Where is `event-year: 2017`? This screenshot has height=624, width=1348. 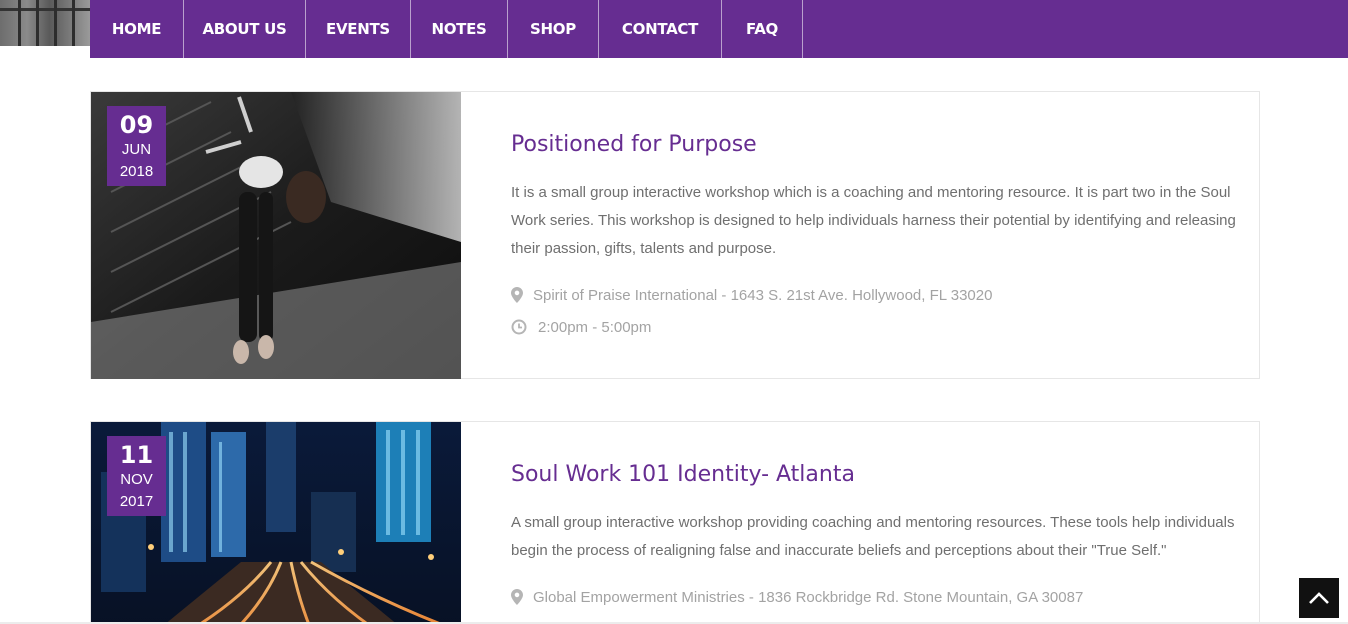 event-year: 2017 is located at coordinates (136, 501).